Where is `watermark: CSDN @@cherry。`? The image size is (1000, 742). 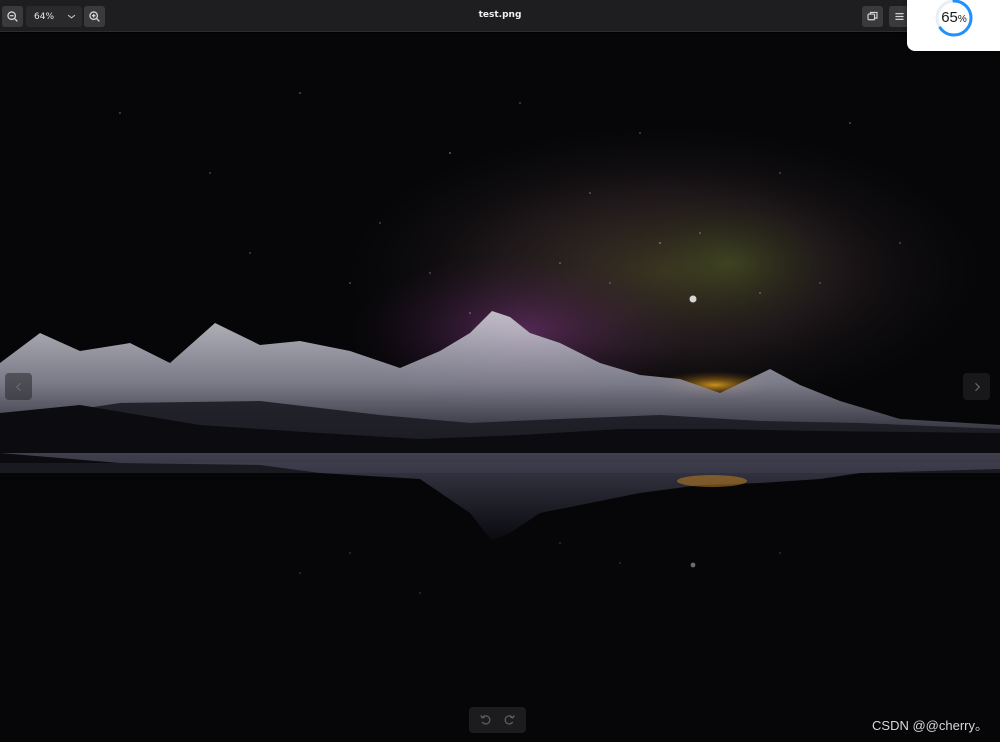 watermark: CSDN @@cherry。 is located at coordinates (930, 725).